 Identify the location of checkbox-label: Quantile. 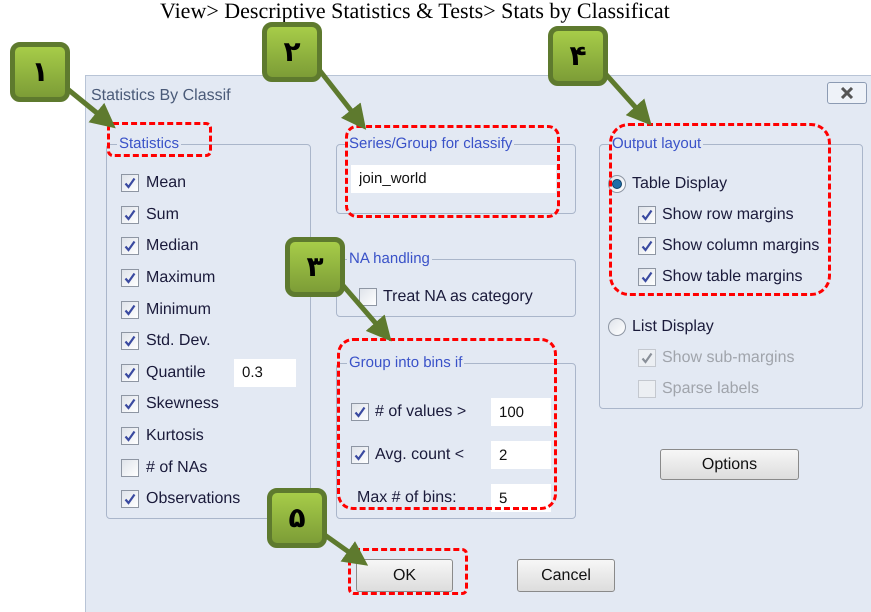
(176, 372).